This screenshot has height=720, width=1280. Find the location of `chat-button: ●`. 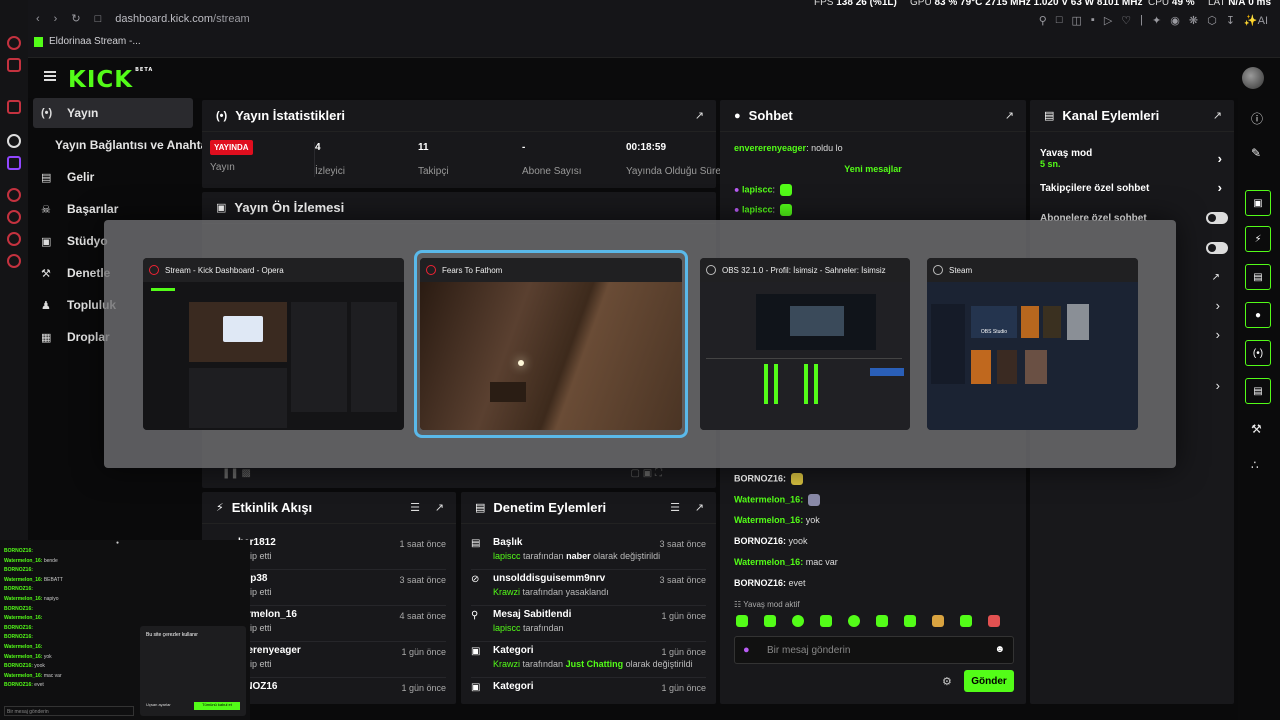

chat-button: ● is located at coordinates (1258, 315).